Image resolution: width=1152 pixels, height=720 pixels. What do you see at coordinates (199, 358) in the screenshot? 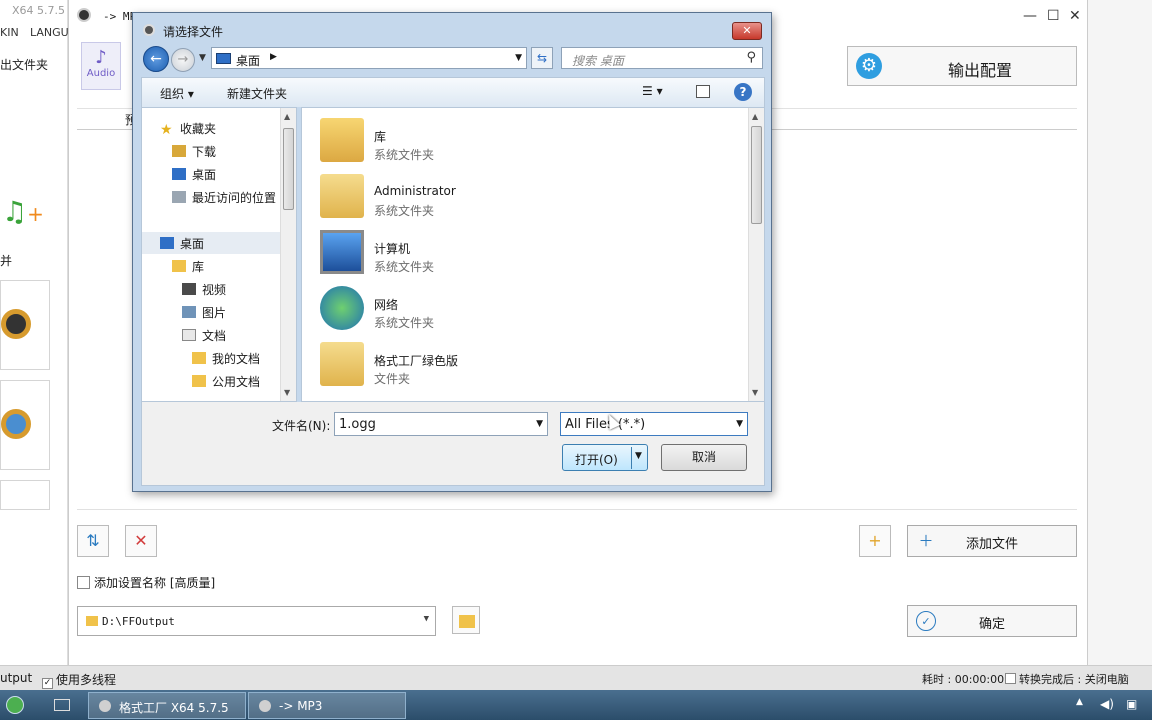
I see `folder-icon` at bounding box center [199, 358].